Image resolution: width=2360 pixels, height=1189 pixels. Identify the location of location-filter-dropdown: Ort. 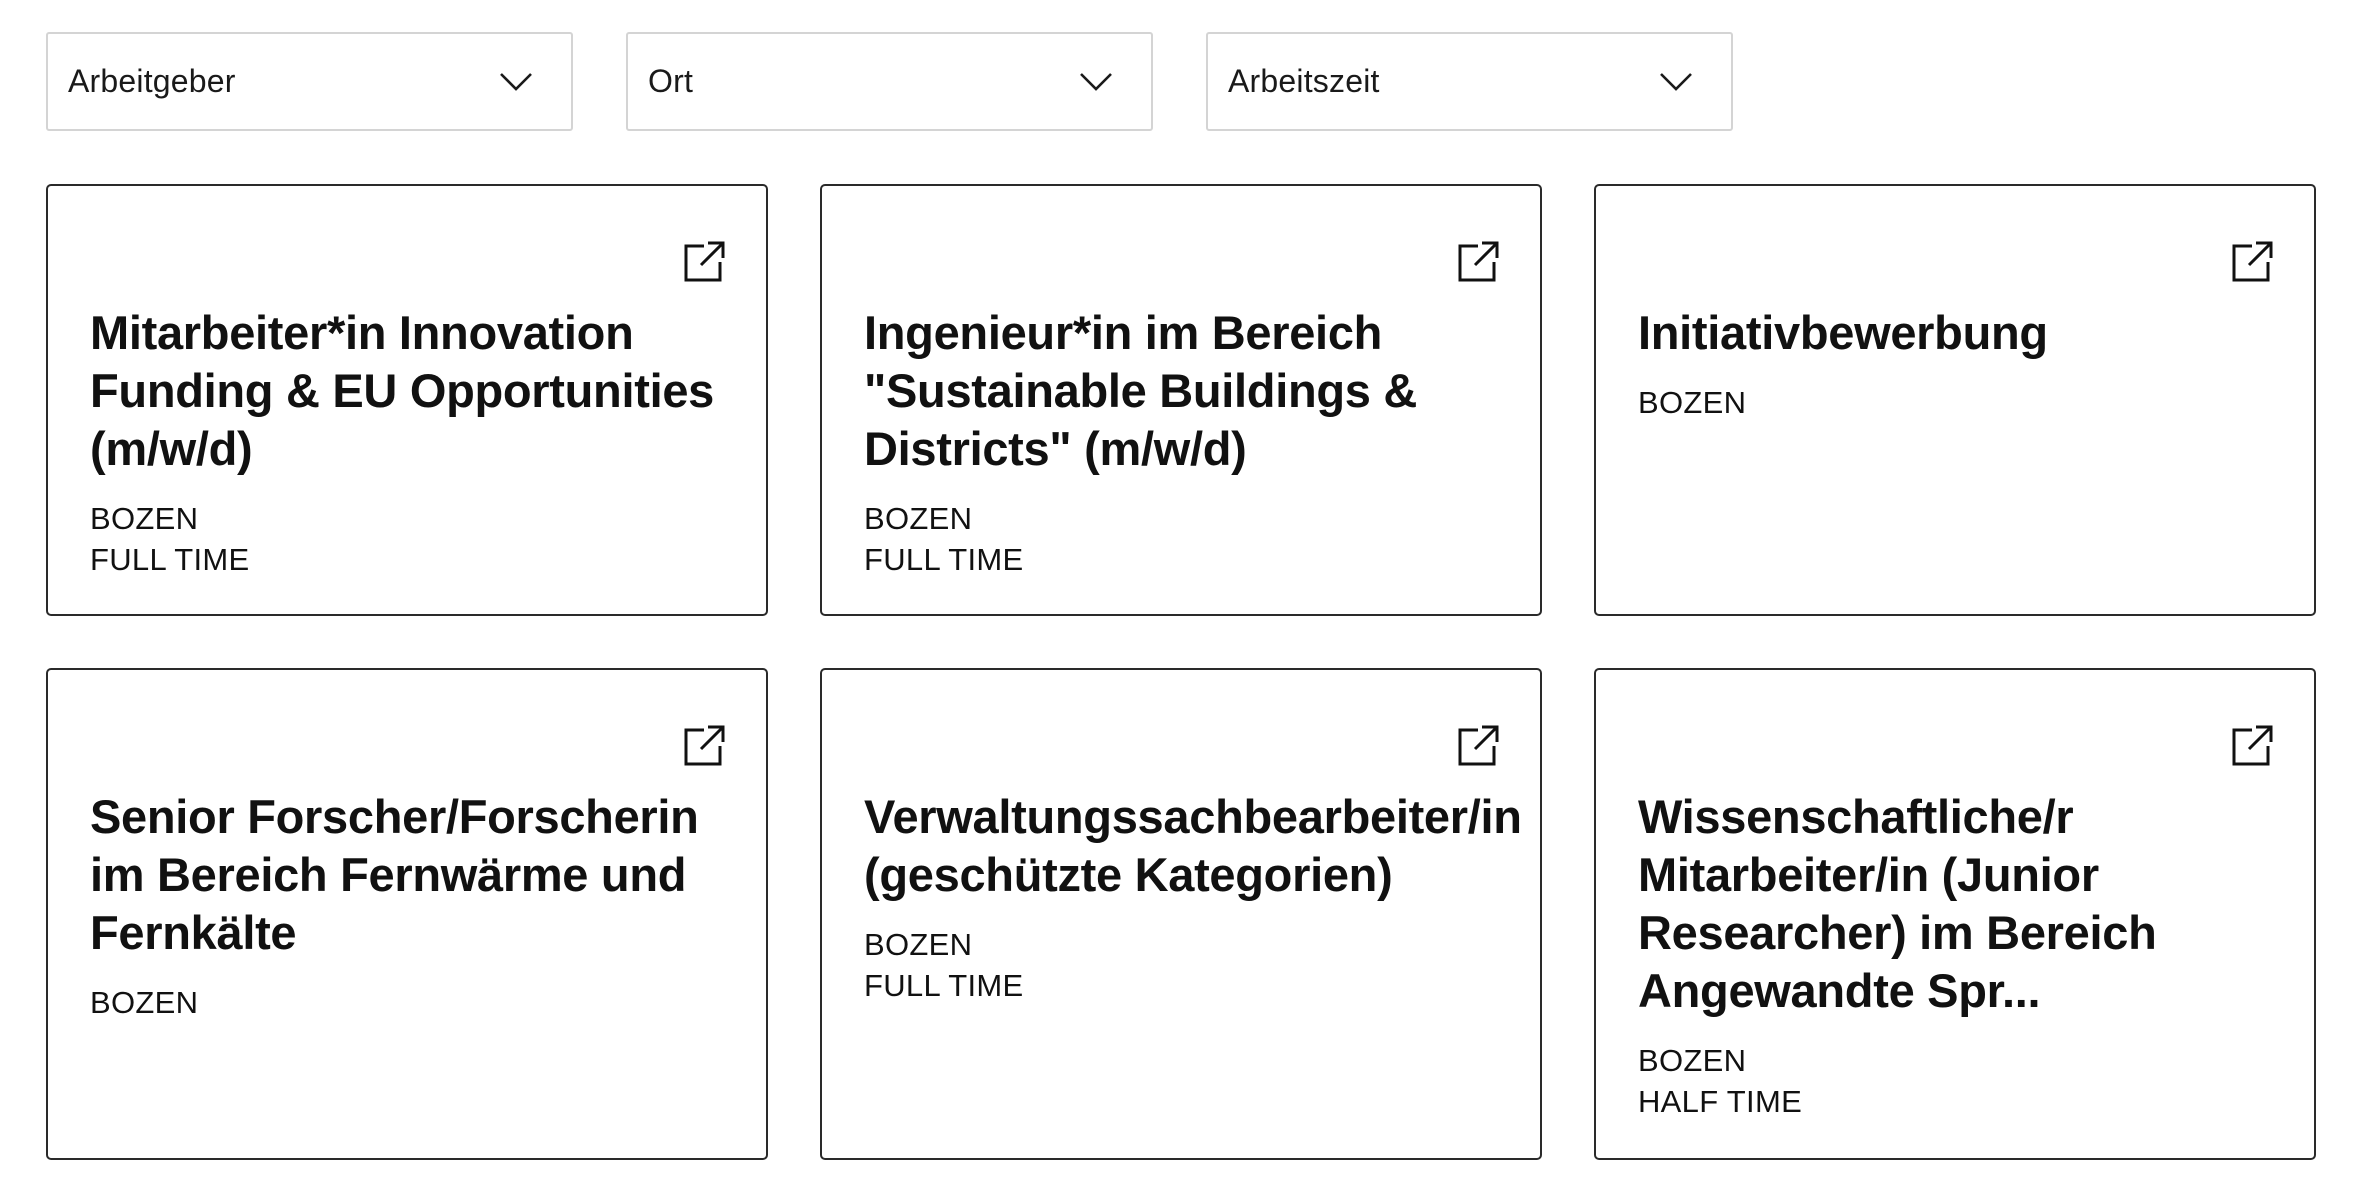
(889, 81).